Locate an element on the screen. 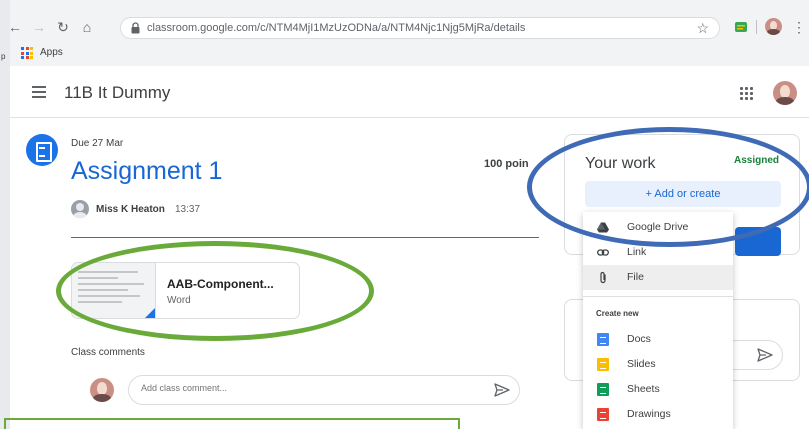 This screenshot has height=429, width=809. left-window-edge: p is located at coordinates (5, 214).